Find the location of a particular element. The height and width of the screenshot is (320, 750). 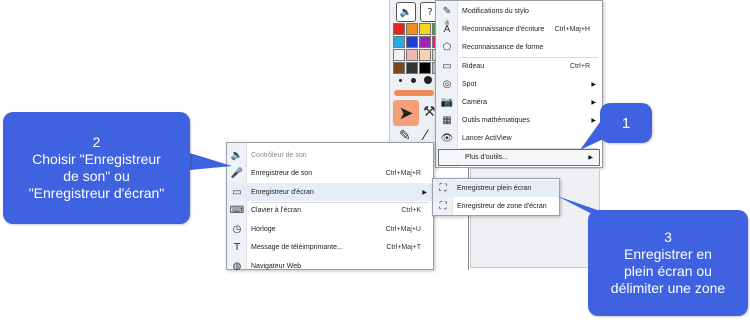

callout-one: 1 is located at coordinates (626, 123).